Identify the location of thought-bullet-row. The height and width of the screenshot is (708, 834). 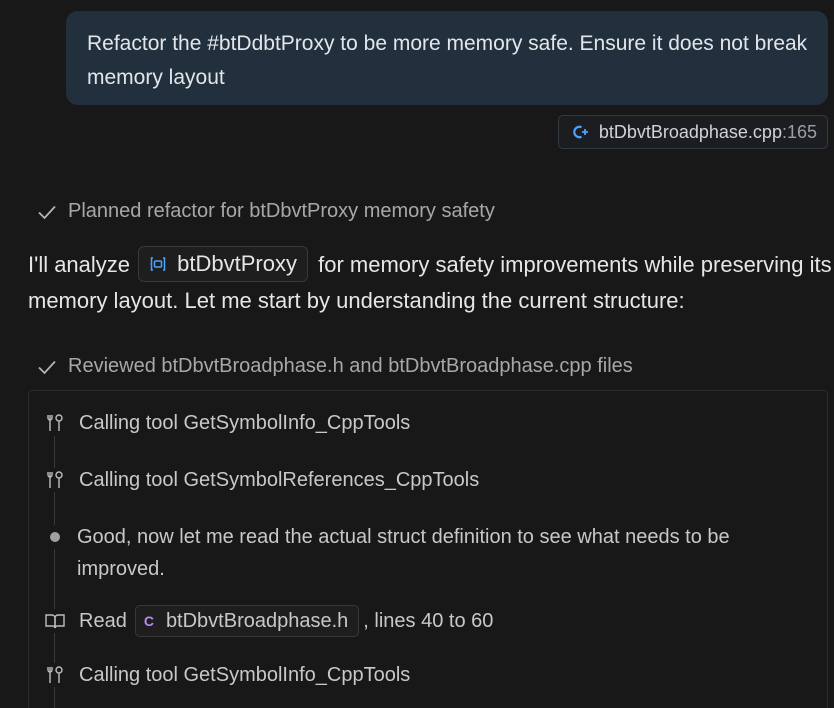
(61, 537).